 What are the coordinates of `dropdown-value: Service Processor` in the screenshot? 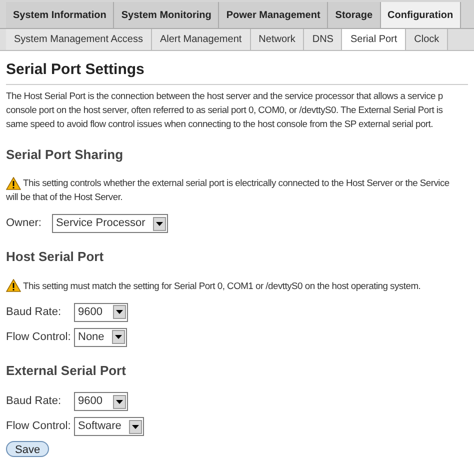 It's located at (101, 224).